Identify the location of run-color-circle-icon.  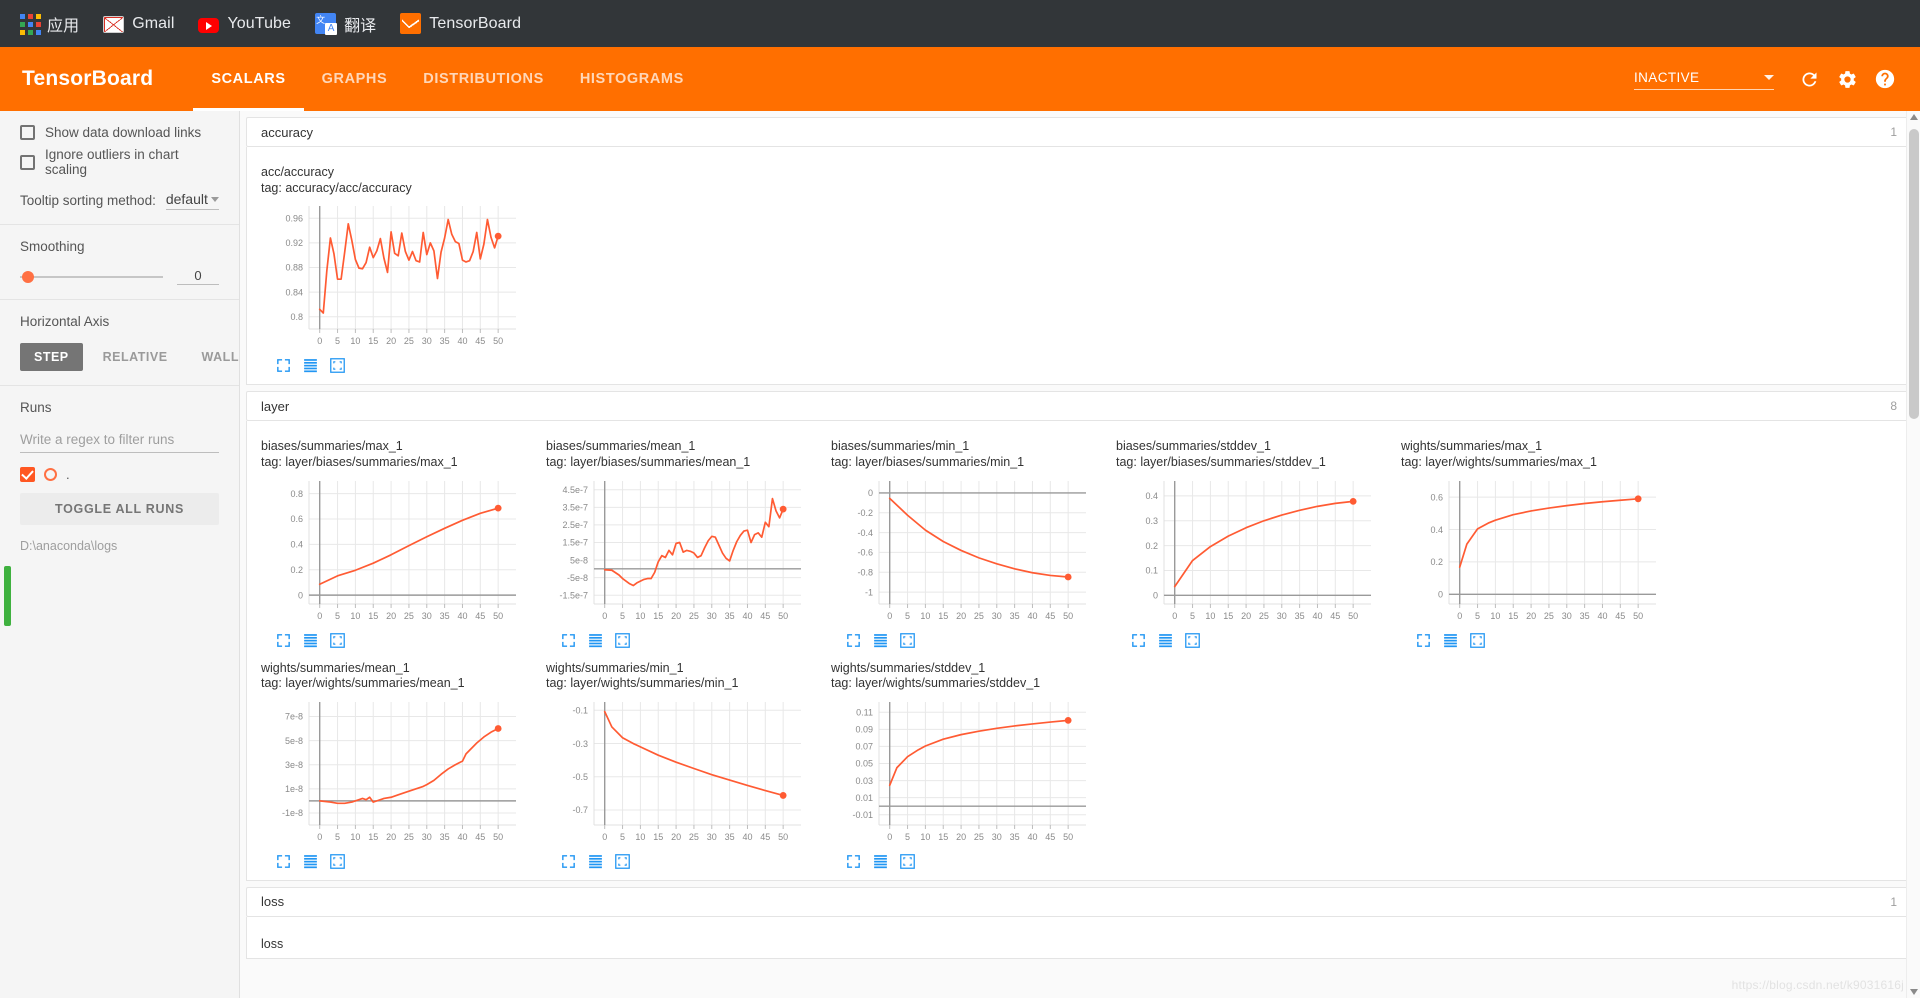
(50, 474).